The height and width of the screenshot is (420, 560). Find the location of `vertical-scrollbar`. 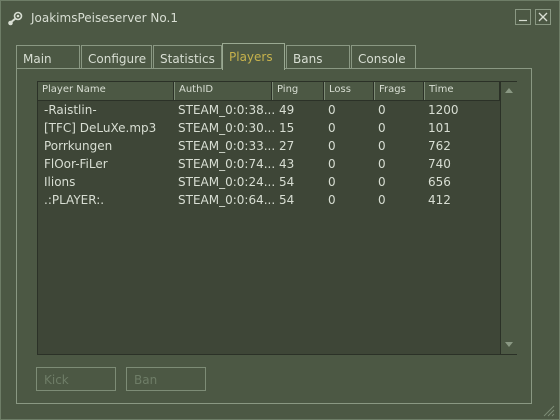

vertical-scrollbar is located at coordinates (508, 218).